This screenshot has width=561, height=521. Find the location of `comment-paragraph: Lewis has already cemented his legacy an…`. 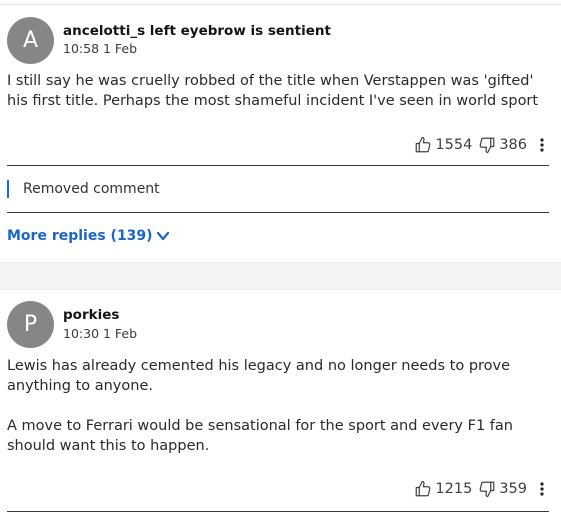

comment-paragraph: Lewis has already cemented his legacy an… is located at coordinates (259, 376).